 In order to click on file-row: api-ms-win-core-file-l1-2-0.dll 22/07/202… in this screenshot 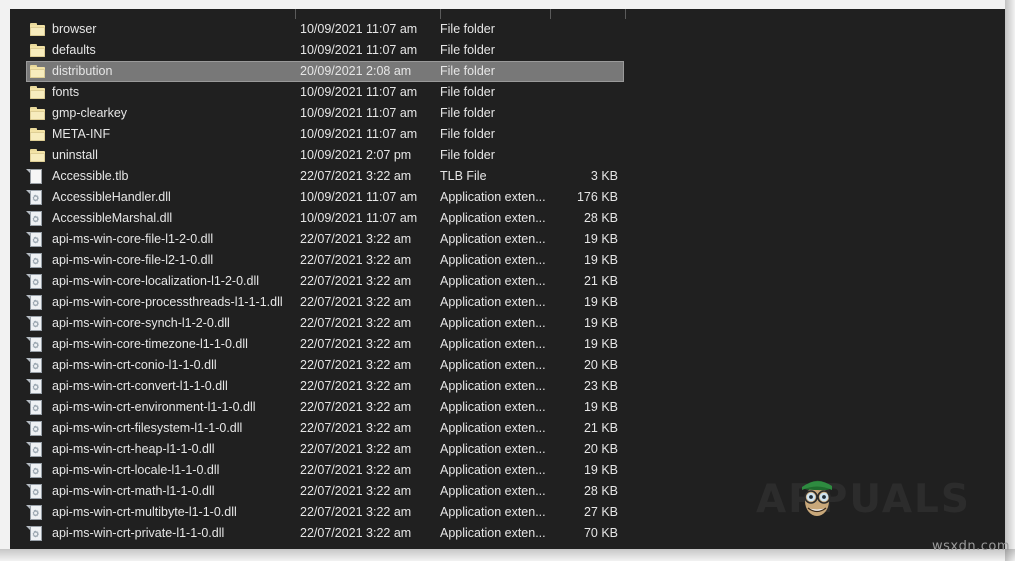, I will do `click(507, 239)`.